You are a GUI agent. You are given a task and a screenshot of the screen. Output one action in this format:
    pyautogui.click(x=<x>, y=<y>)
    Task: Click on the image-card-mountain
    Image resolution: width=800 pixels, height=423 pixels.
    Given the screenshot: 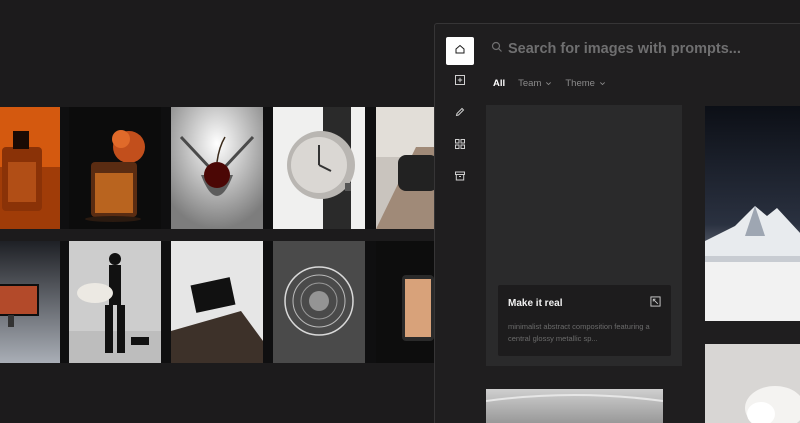 What is the action you would take?
    pyautogui.click(x=752, y=213)
    